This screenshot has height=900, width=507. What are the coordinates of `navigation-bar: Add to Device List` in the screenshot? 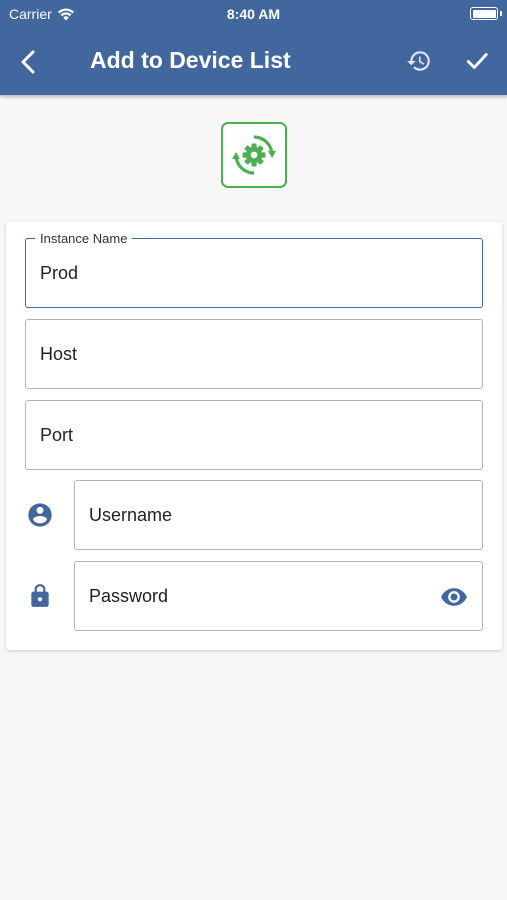 It's located at (253, 61).